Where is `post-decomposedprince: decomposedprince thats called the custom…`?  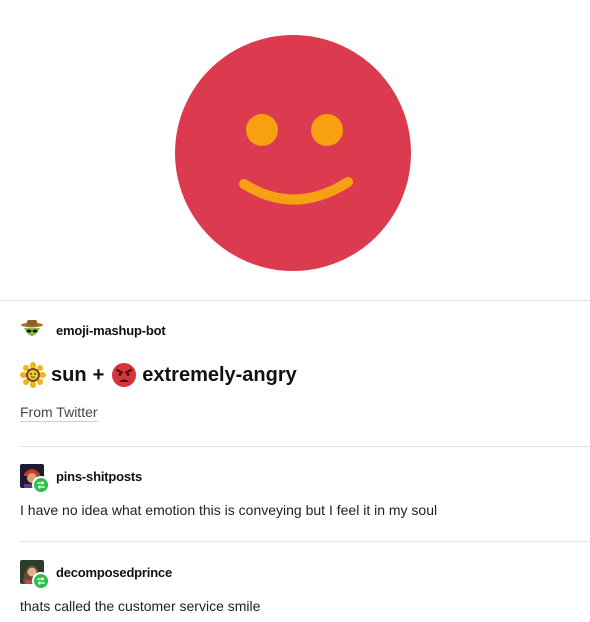
post-decomposedprince: decomposedprince thats called the custom… is located at coordinates (300, 587).